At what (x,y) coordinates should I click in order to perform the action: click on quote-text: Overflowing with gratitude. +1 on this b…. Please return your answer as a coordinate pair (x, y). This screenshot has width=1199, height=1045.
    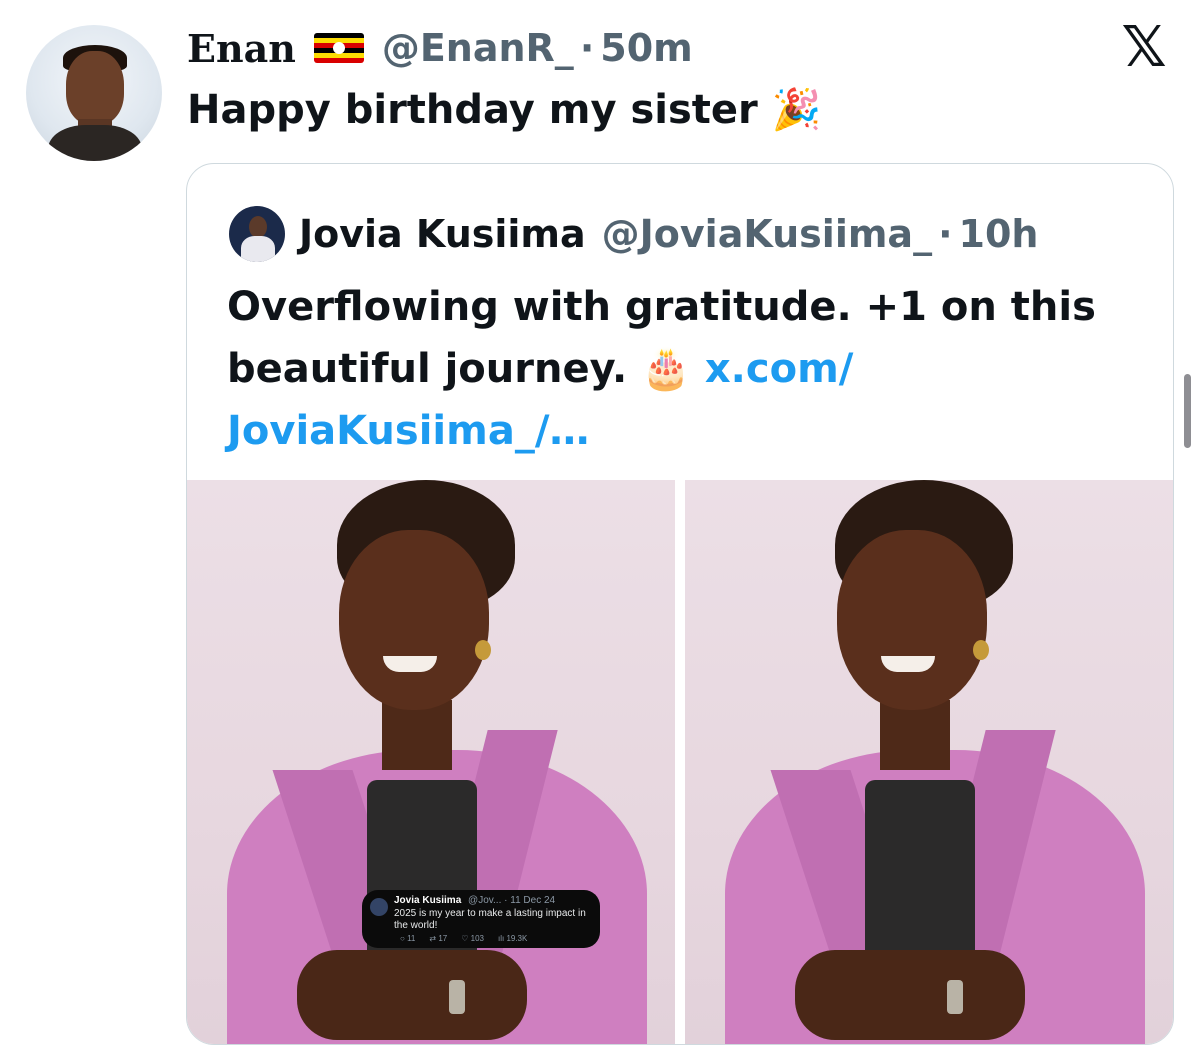
    Looking at the image, I should click on (677, 369).